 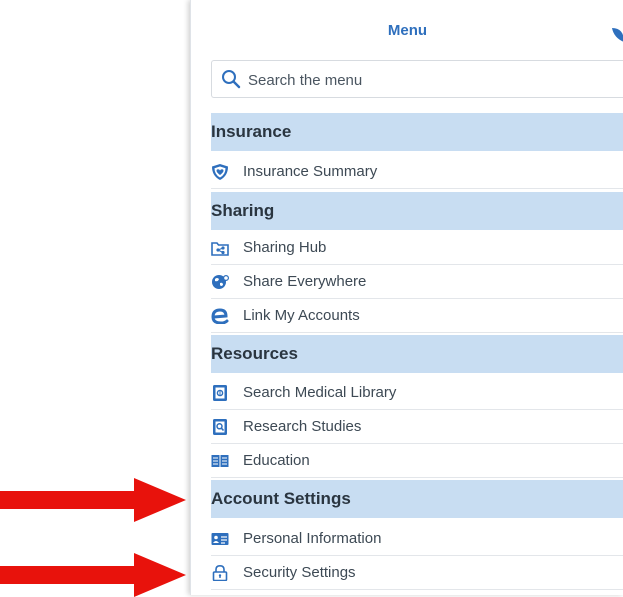 I want to click on book-icon, so click(x=220, y=461).